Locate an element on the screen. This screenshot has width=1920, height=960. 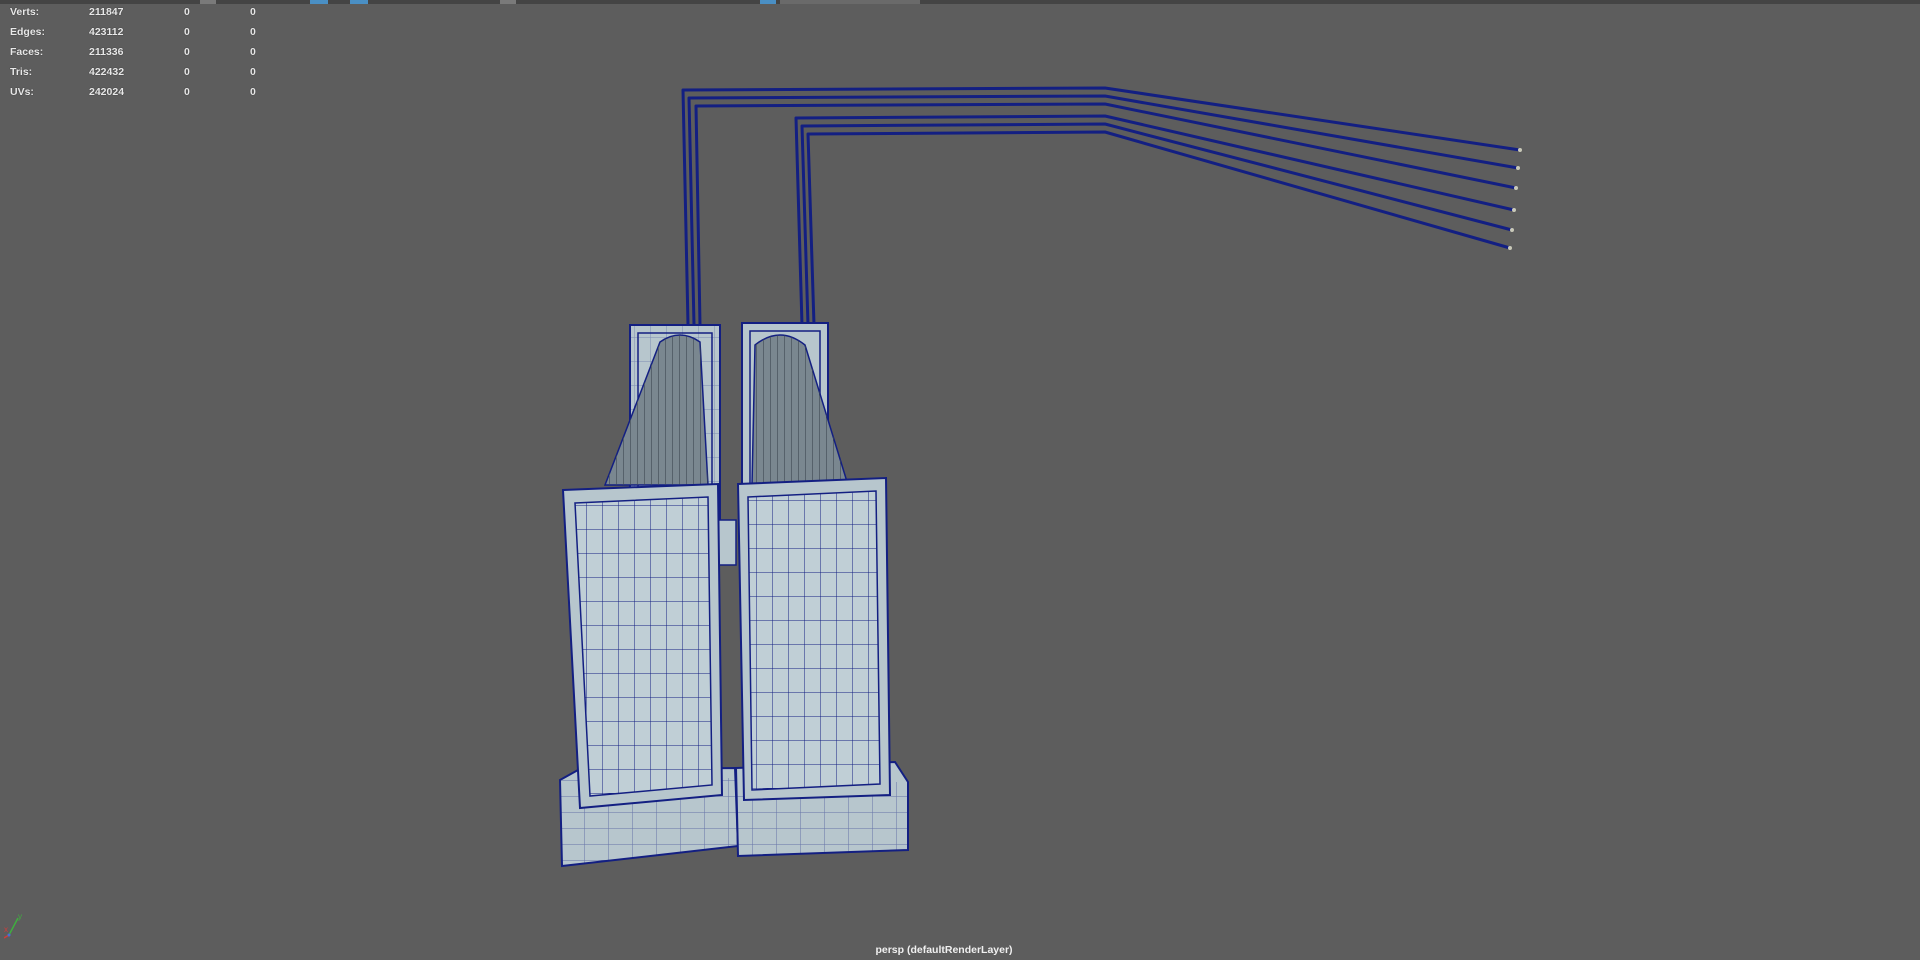
cable-ends is located at coordinates (1515, 199).